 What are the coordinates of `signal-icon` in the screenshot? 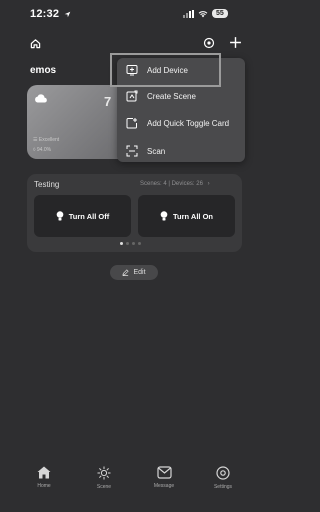 It's located at (188, 13).